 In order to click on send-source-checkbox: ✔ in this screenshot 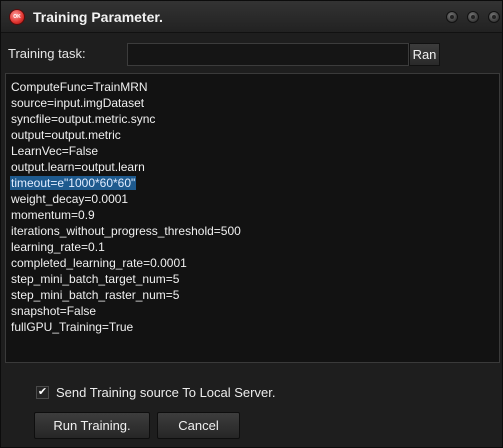, I will do `click(42, 392)`.